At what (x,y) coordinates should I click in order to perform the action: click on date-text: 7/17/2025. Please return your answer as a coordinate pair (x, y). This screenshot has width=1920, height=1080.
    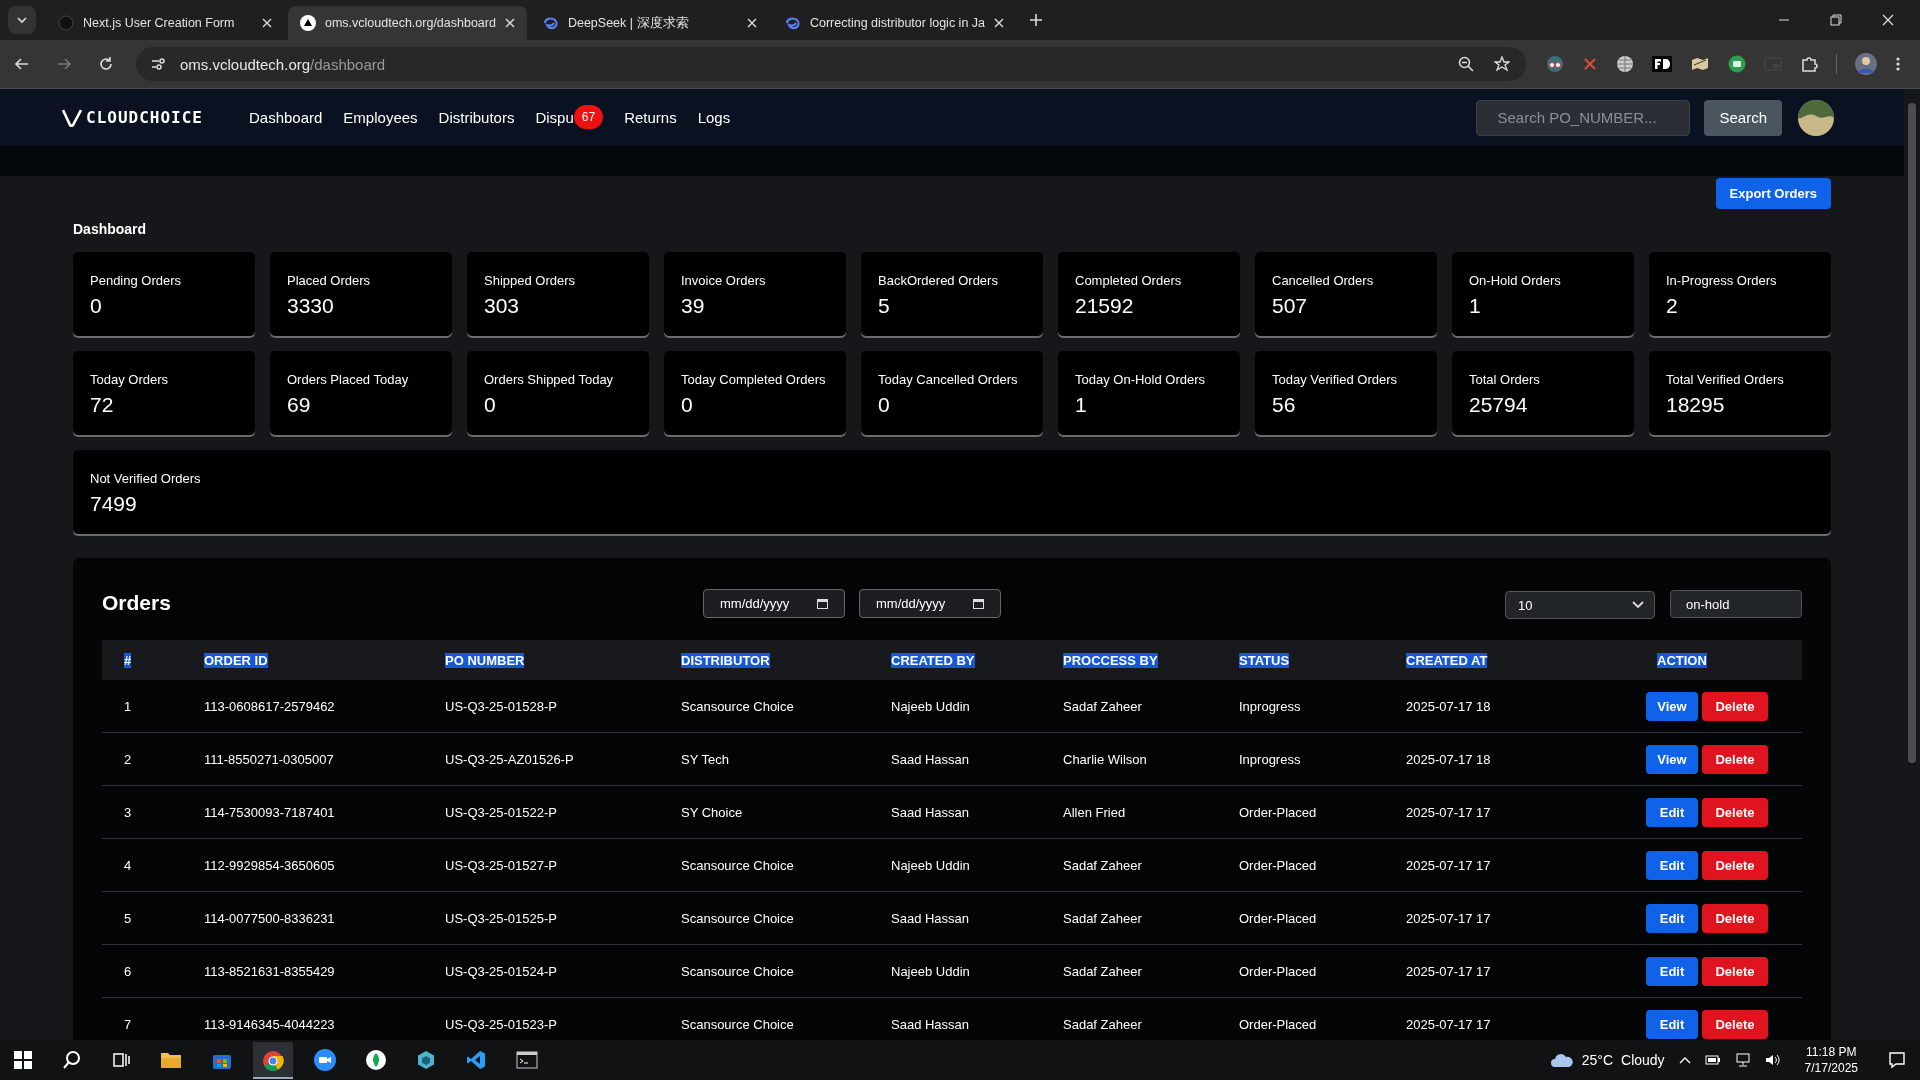
    Looking at the image, I should click on (1831, 1068).